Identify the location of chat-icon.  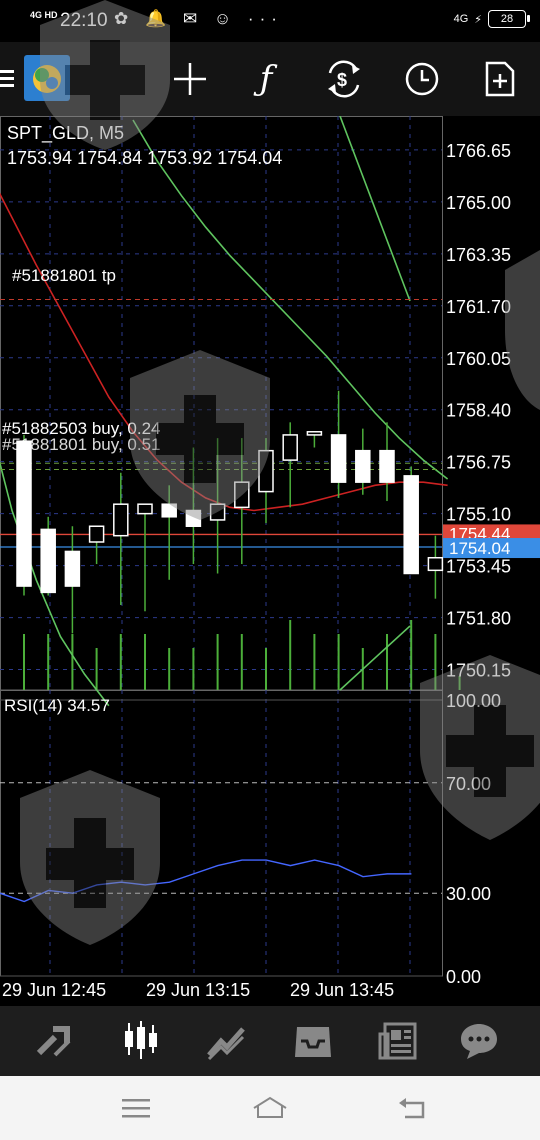
(479, 1041).